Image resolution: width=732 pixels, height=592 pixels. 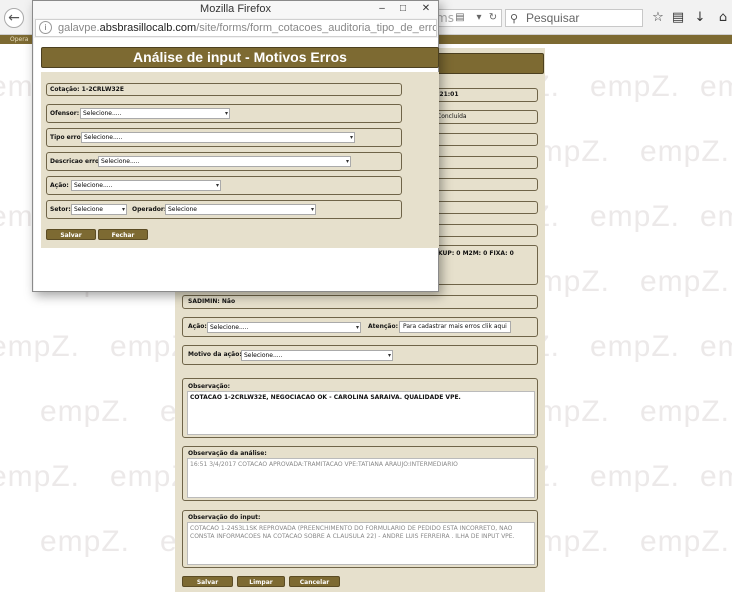 What do you see at coordinates (448, 94) in the screenshot?
I see `time-value: :21:01` at bounding box center [448, 94].